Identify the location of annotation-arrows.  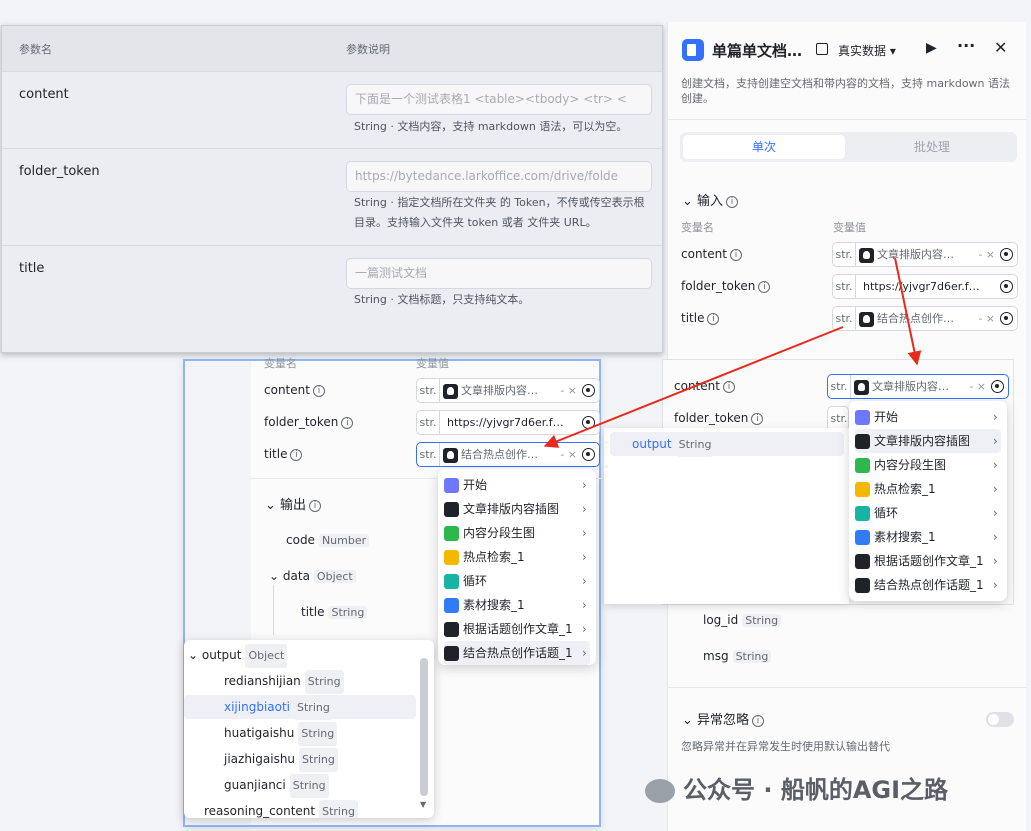
(732, 352).